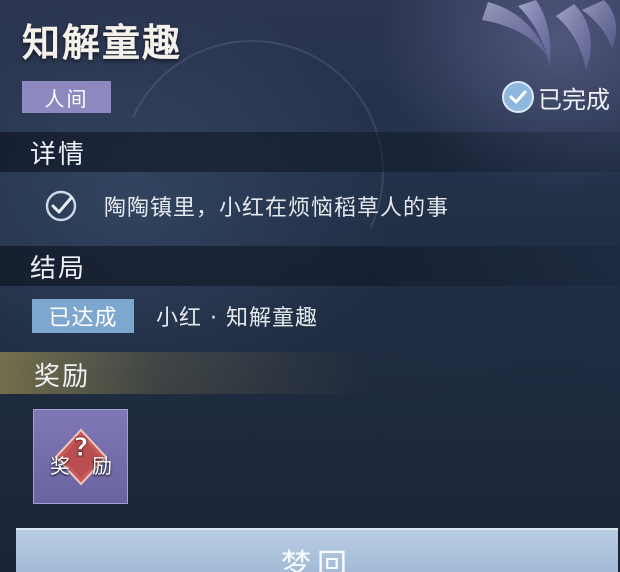 The image size is (620, 572). I want to click on detail-item: 陶陶镇里，小红在烦恼稻草人的事, so click(246, 206).